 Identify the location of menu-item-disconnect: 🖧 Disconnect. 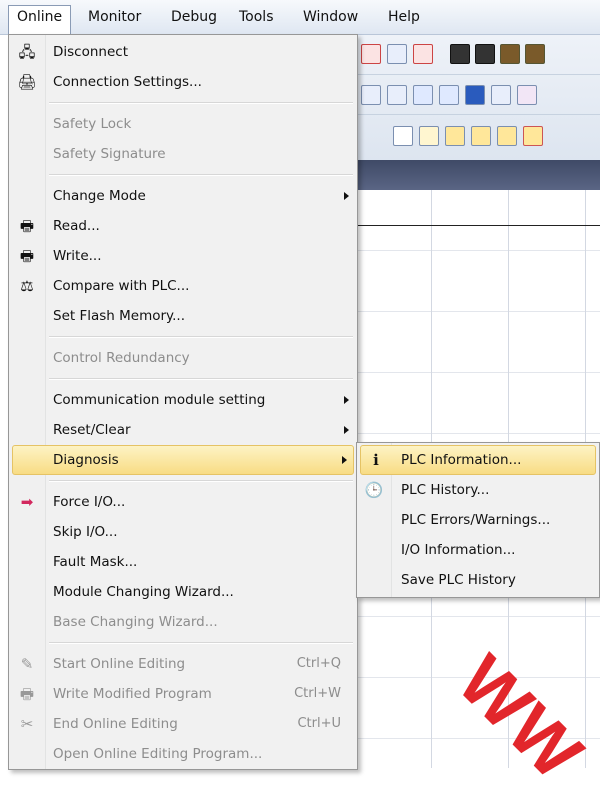
(183, 52).